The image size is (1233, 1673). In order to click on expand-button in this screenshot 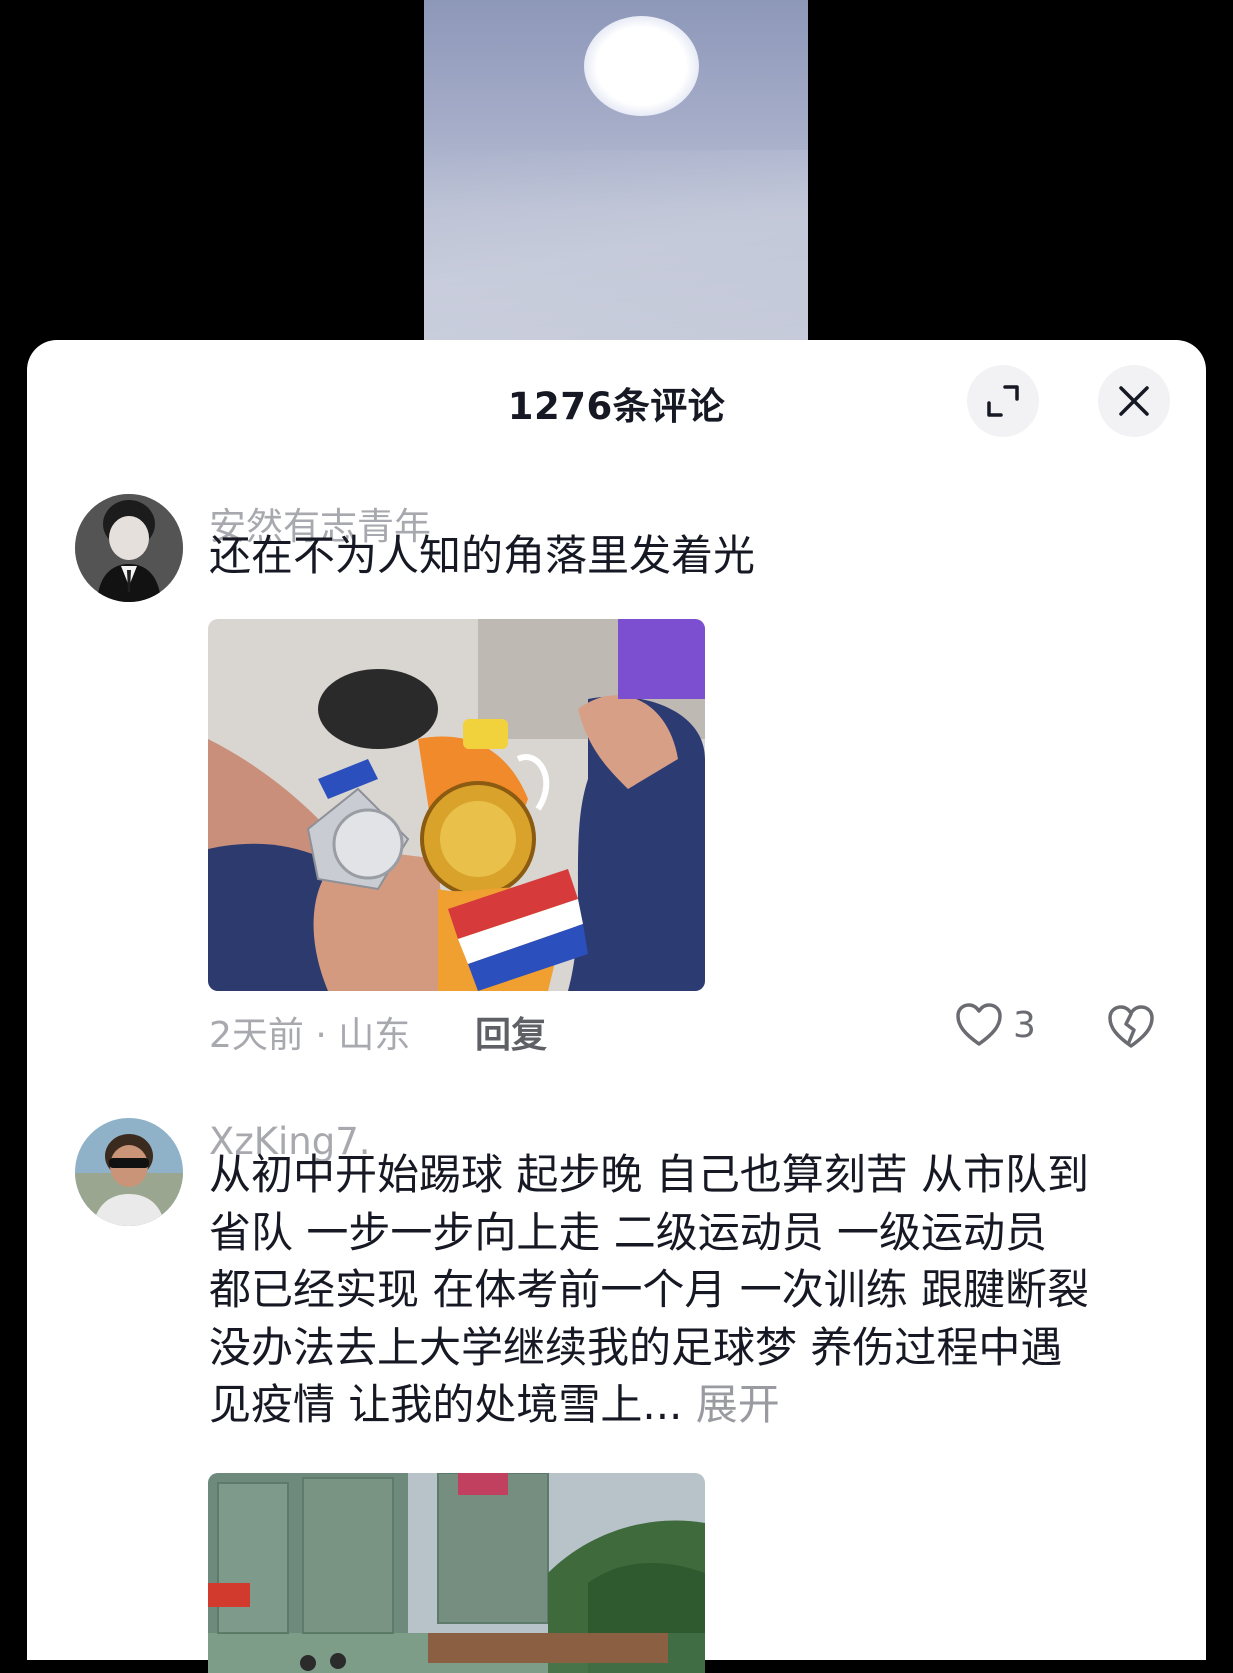, I will do `click(1003, 401)`.